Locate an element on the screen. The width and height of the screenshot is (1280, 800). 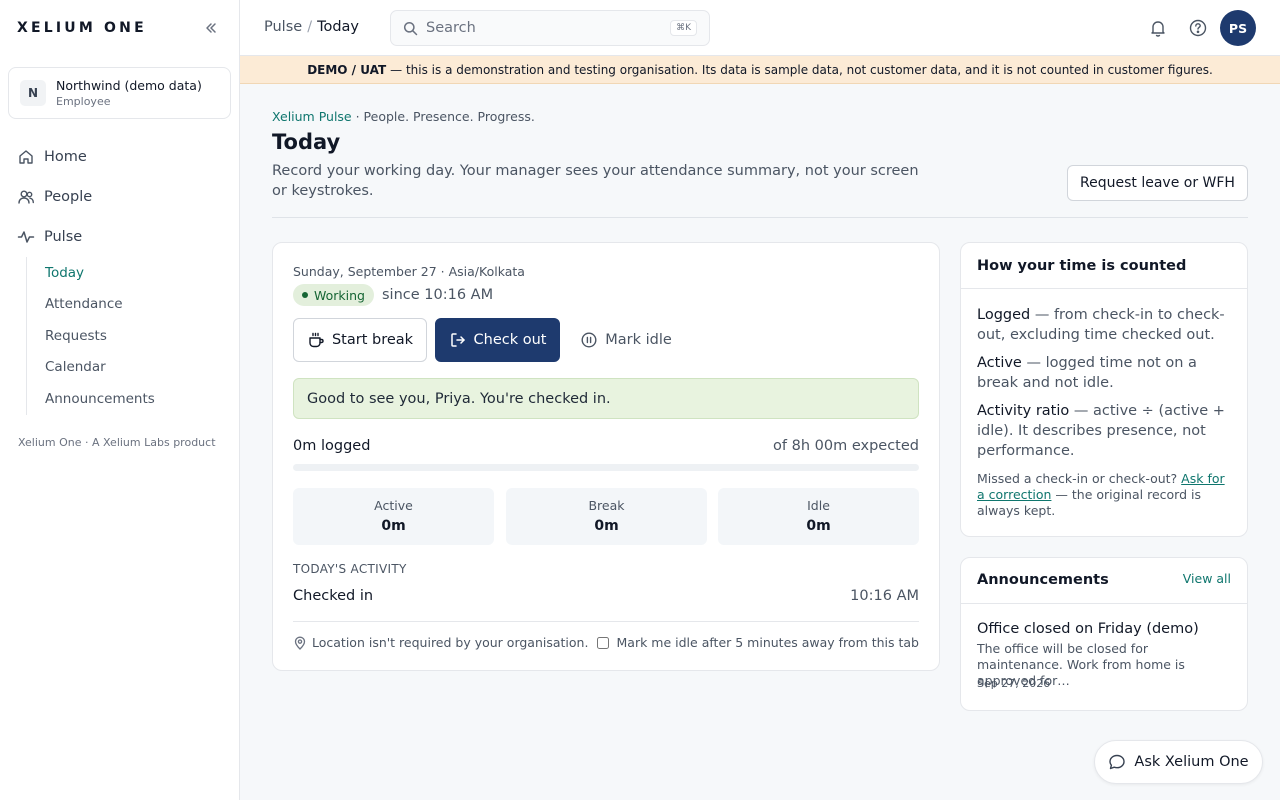
expected-time: of 8h 00m expected is located at coordinates (846, 446).